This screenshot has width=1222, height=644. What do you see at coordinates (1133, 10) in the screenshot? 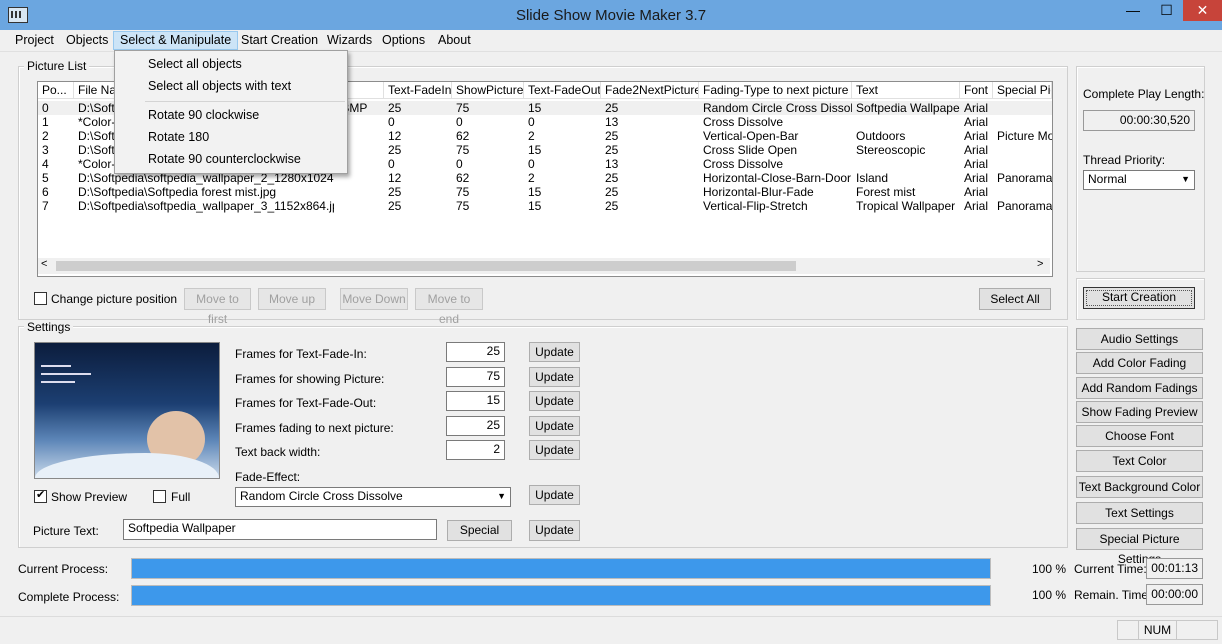
I see `minimize-button: —` at bounding box center [1133, 10].